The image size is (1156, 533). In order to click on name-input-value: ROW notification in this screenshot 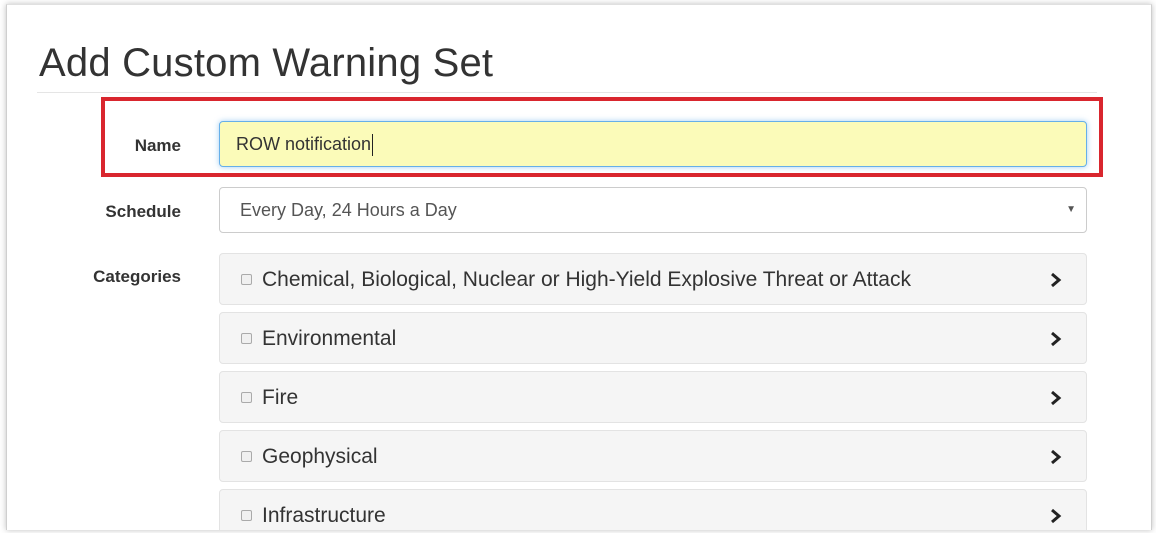, I will do `click(304, 144)`.